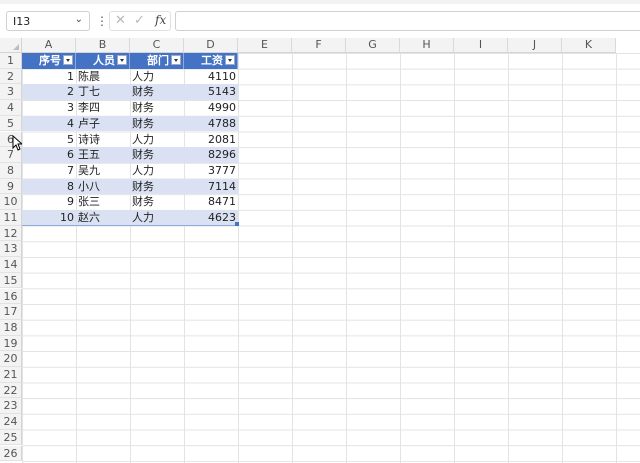 The image size is (640, 463). Describe the element at coordinates (535, 45) in the screenshot. I see `column-header-j: J` at that location.